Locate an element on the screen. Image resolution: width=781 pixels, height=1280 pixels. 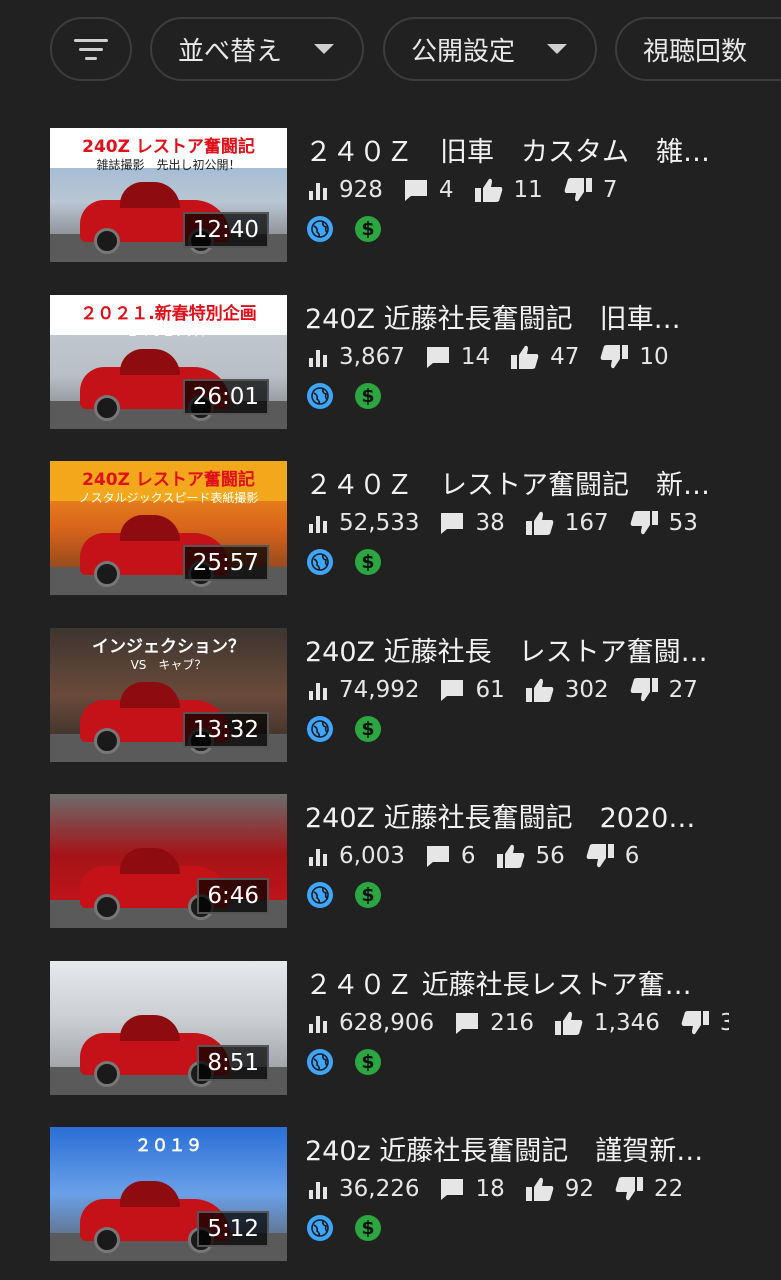
video-thumbnail: インジェクション？ VS キャブ？ 13:32 is located at coordinates (168, 694).